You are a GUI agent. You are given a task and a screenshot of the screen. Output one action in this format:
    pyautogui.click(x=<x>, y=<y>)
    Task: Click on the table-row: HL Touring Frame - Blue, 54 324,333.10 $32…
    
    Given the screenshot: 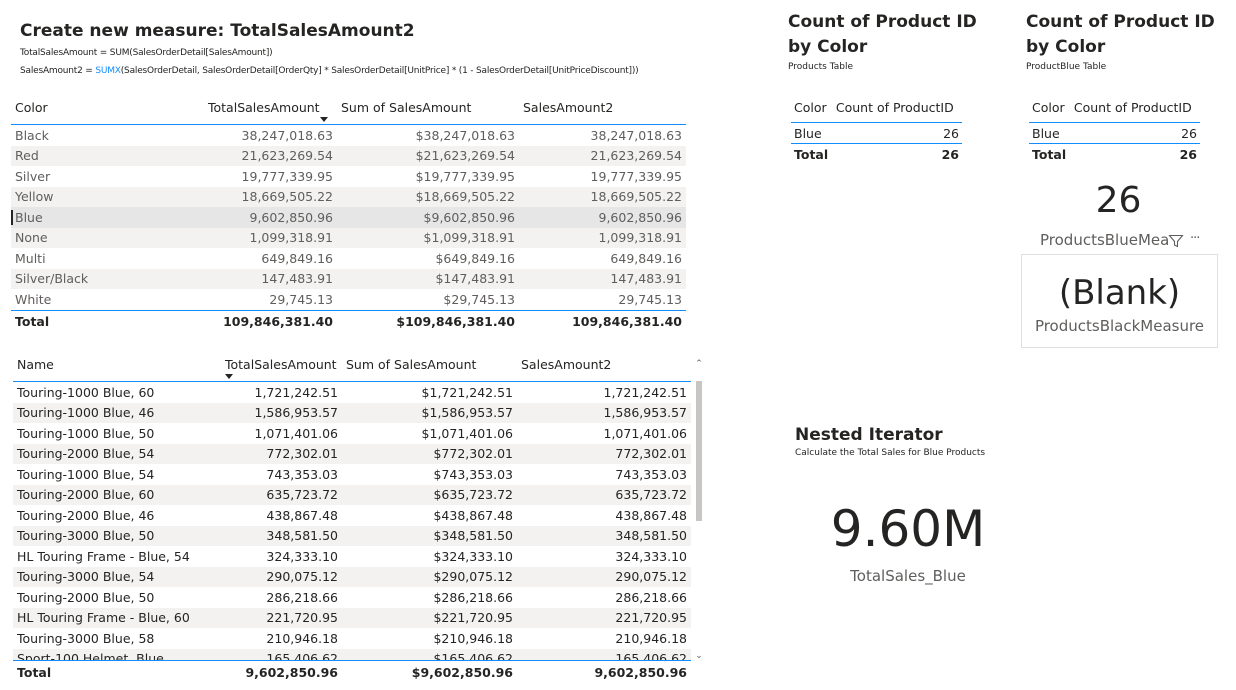 What is the action you would take?
    pyautogui.click(x=352, y=556)
    